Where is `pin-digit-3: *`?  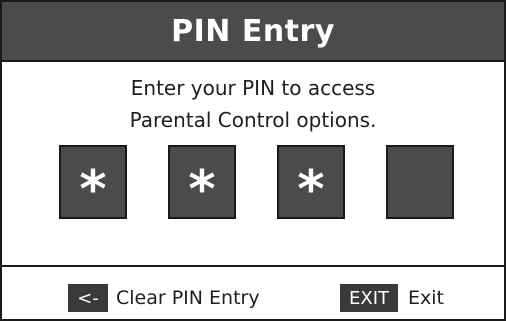
pin-digit-3: * is located at coordinates (311, 182).